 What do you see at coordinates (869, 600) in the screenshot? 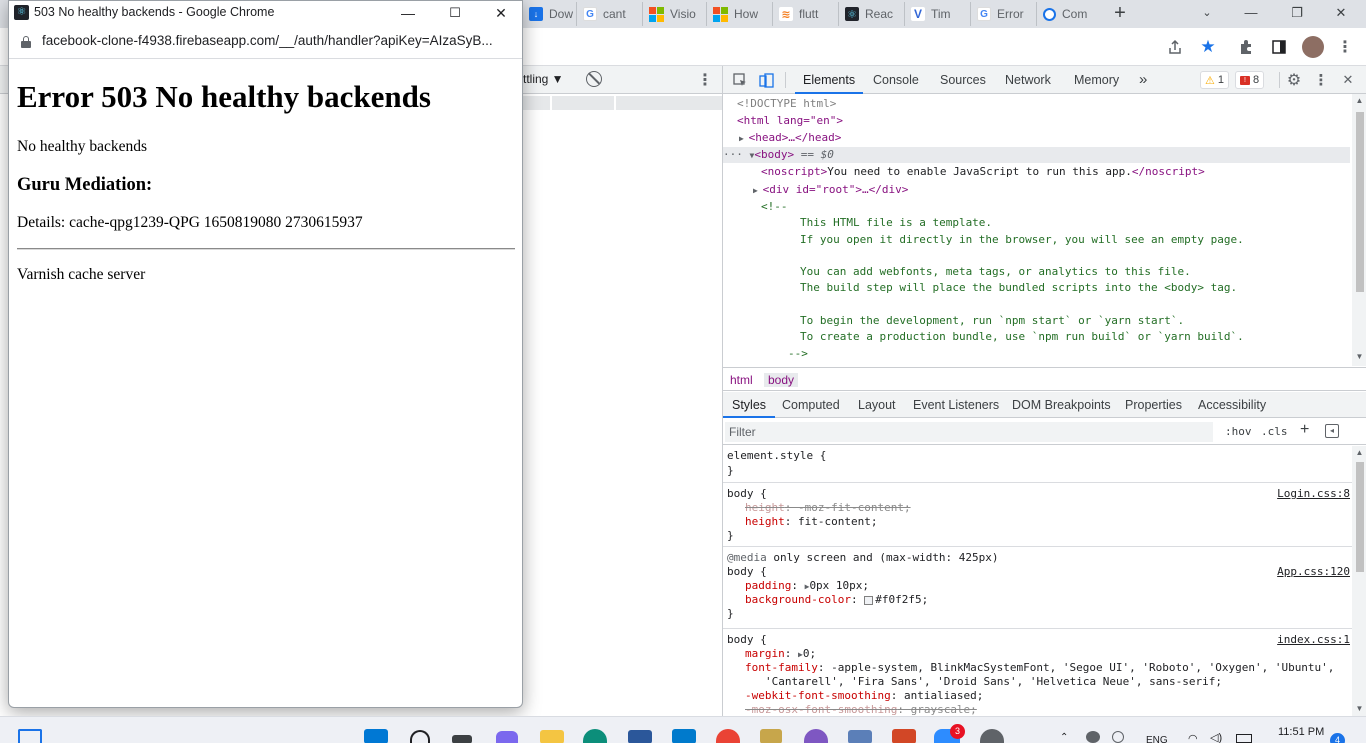
I see `color-swatch` at bounding box center [869, 600].